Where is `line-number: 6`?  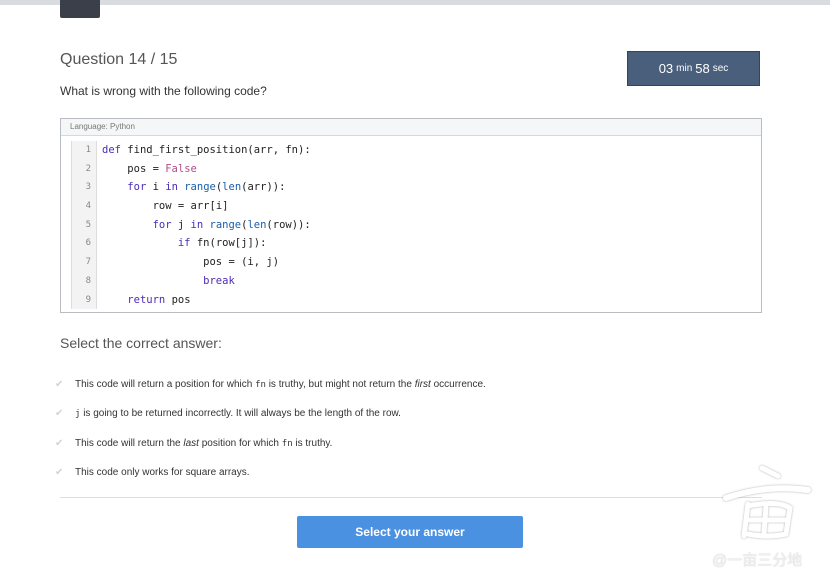 line-number: 6 is located at coordinates (88, 243).